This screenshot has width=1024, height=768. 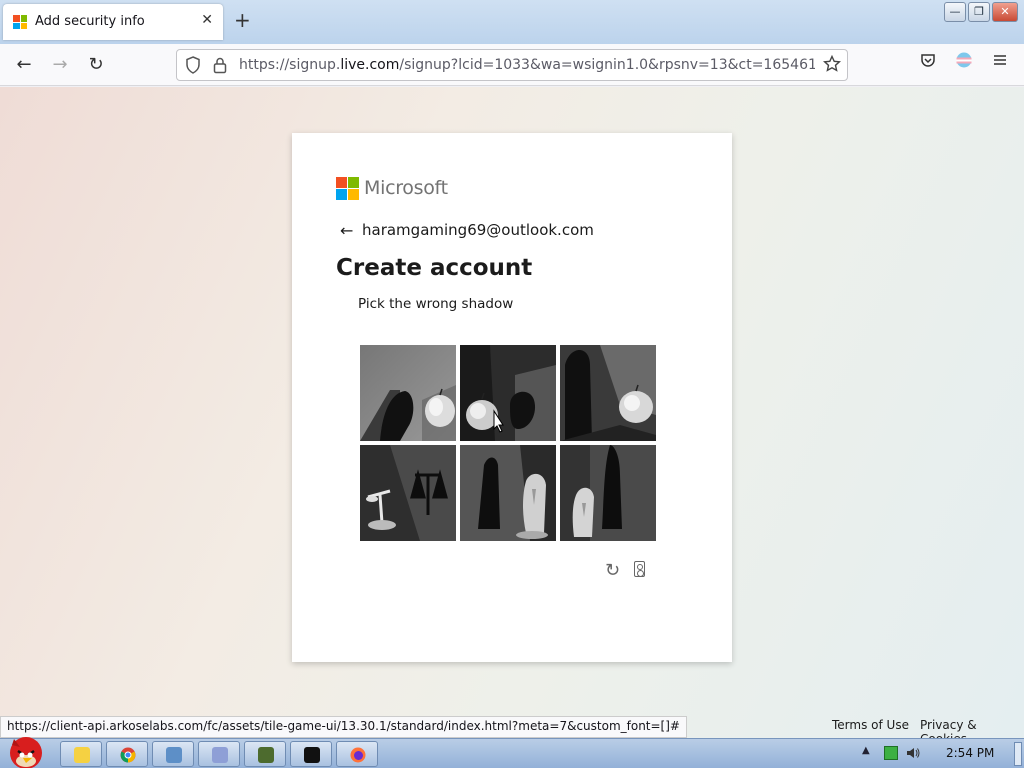 I want to click on tab-add-security-info: Add security info ✕, so click(x=113, y=22).